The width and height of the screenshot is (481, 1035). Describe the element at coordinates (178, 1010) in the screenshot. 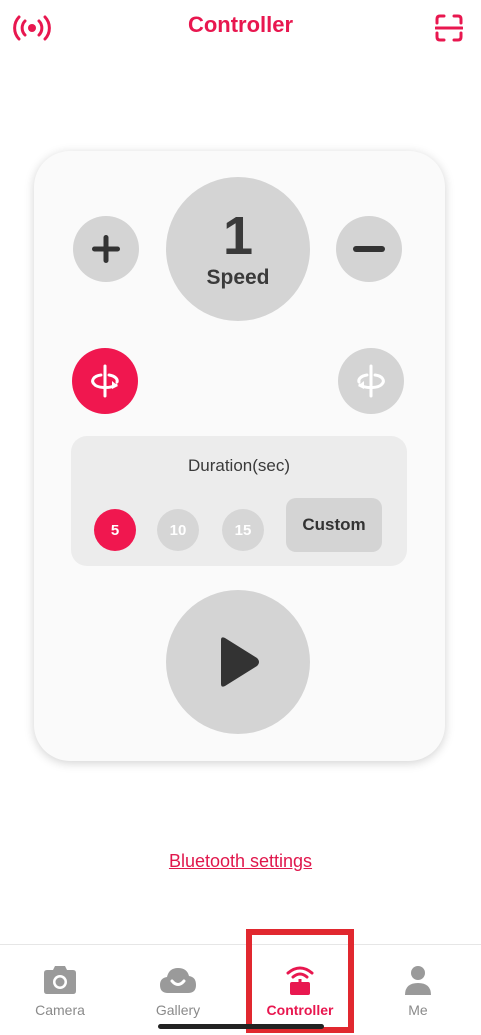

I see `tab-gallery-label: Gallery` at that location.